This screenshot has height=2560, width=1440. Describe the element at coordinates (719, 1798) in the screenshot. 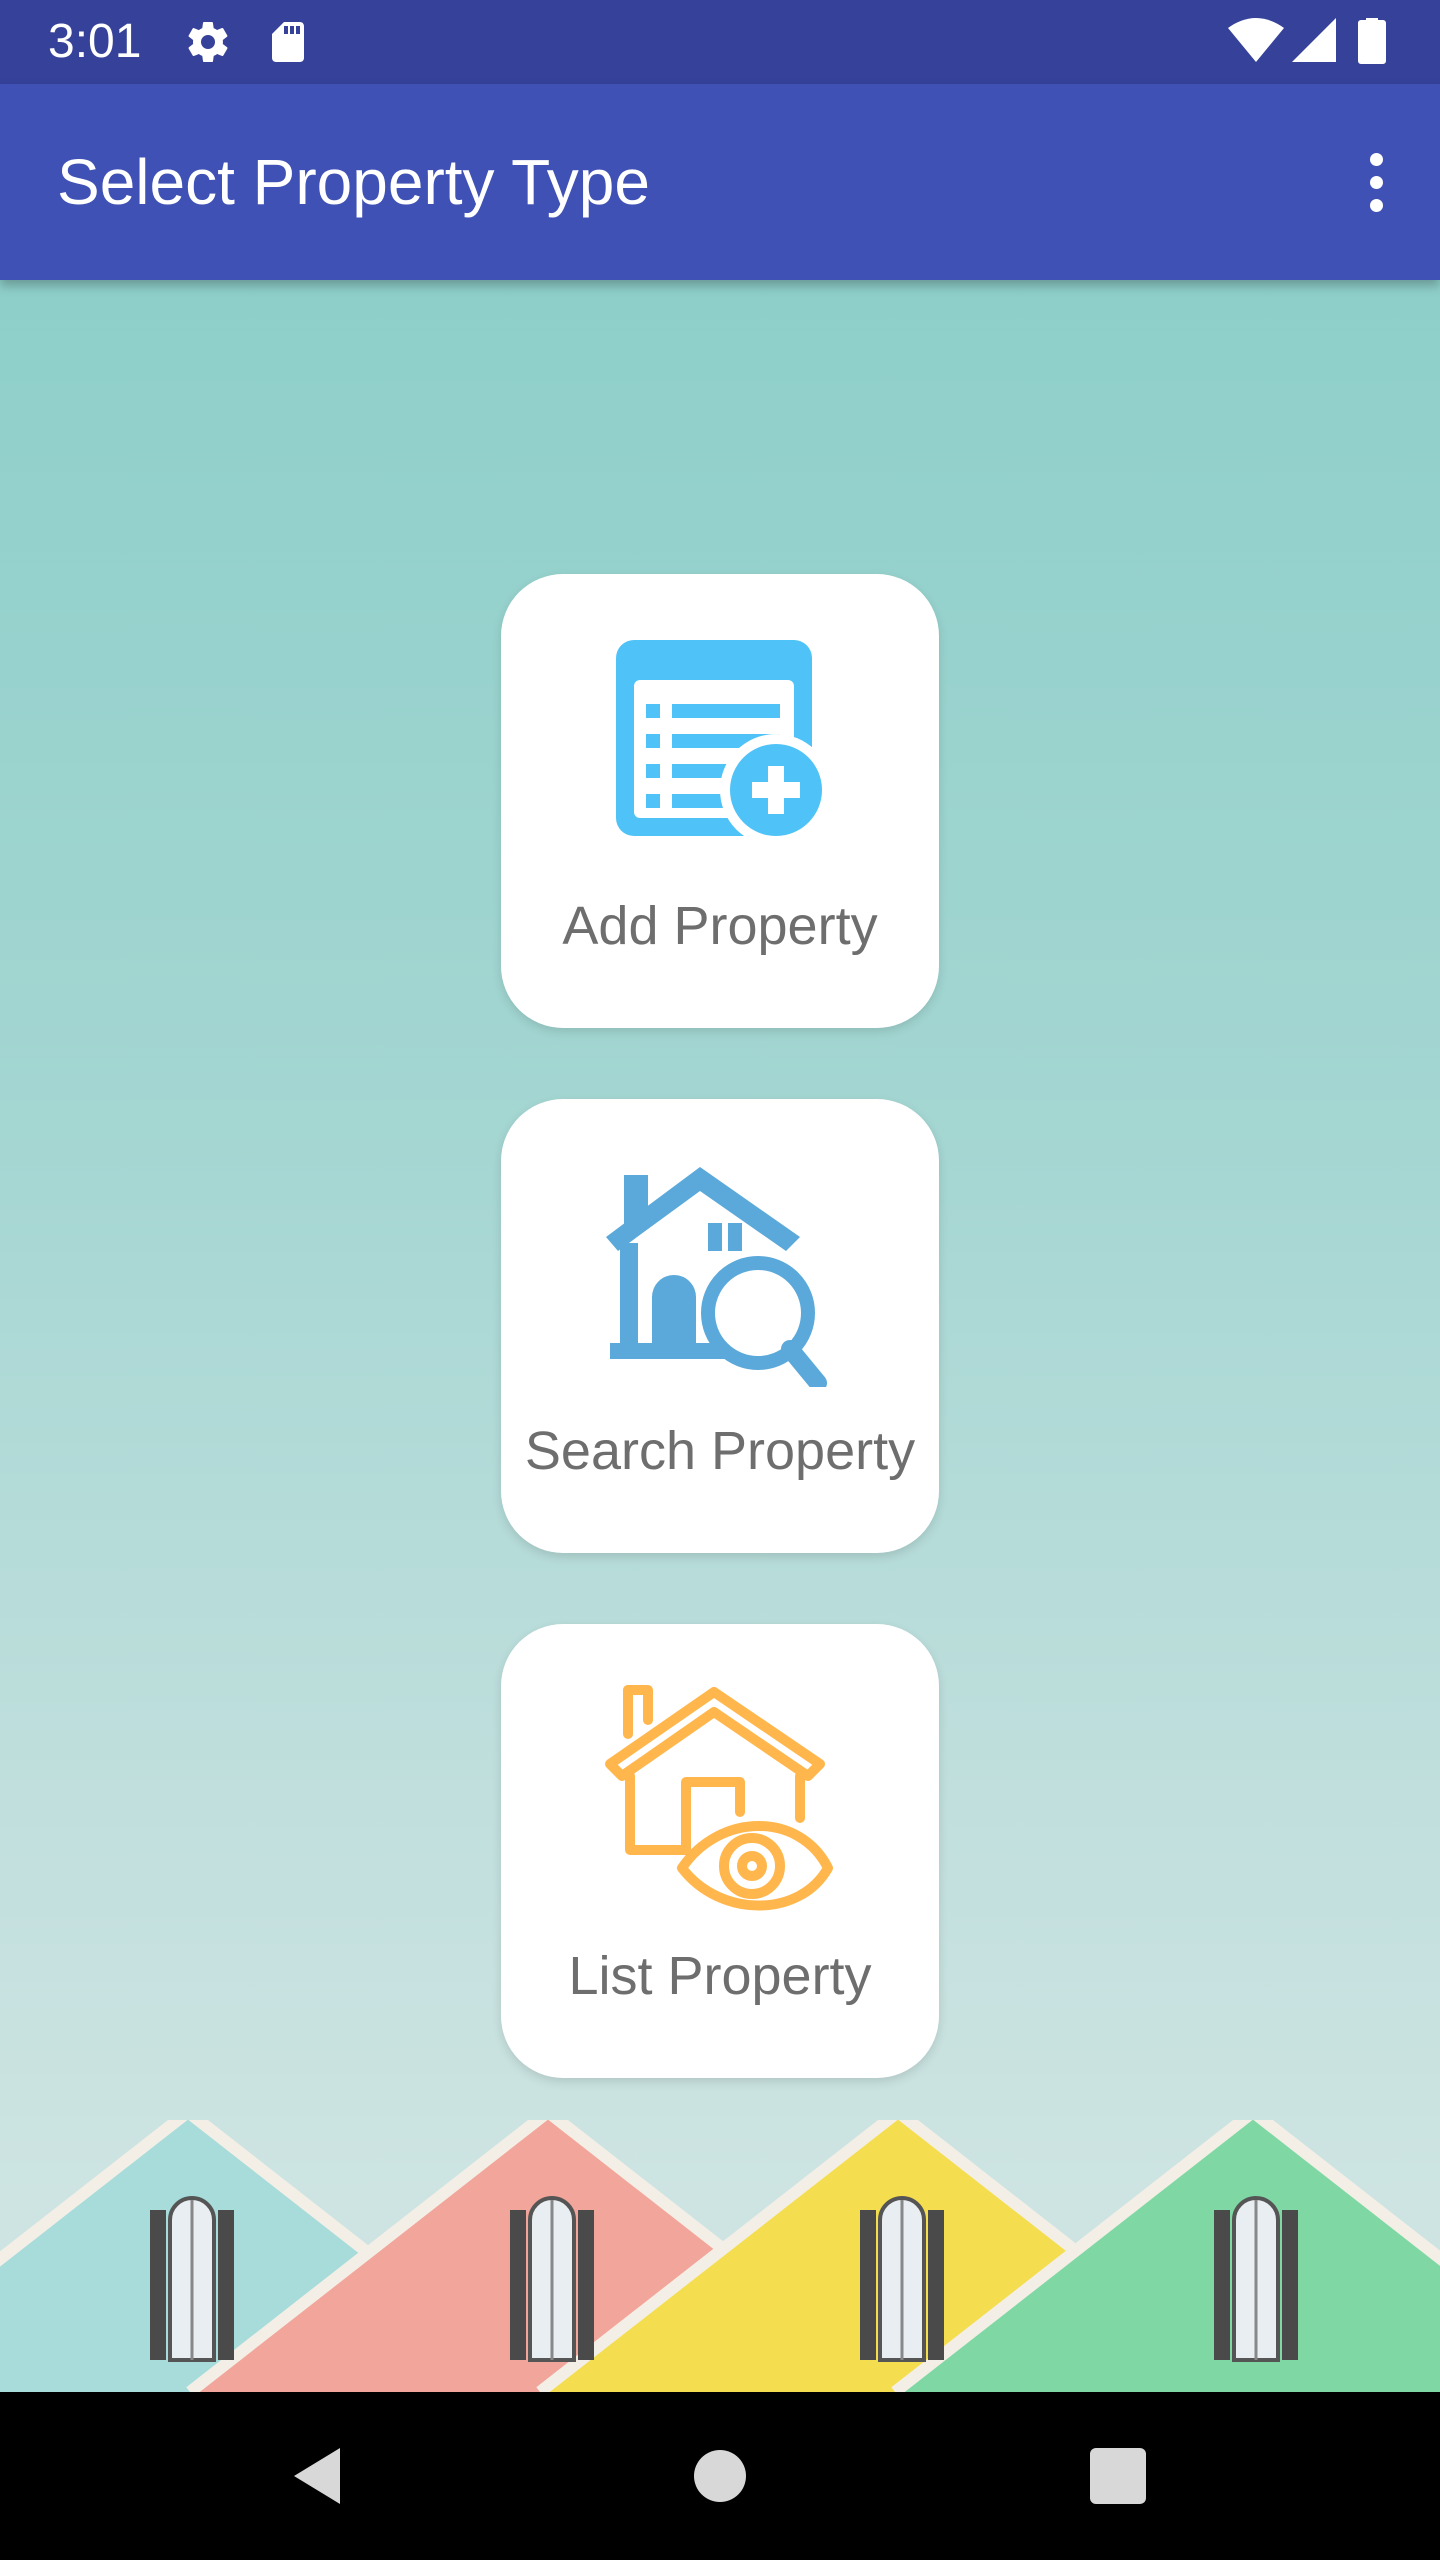

I see `list-property-icon` at that location.